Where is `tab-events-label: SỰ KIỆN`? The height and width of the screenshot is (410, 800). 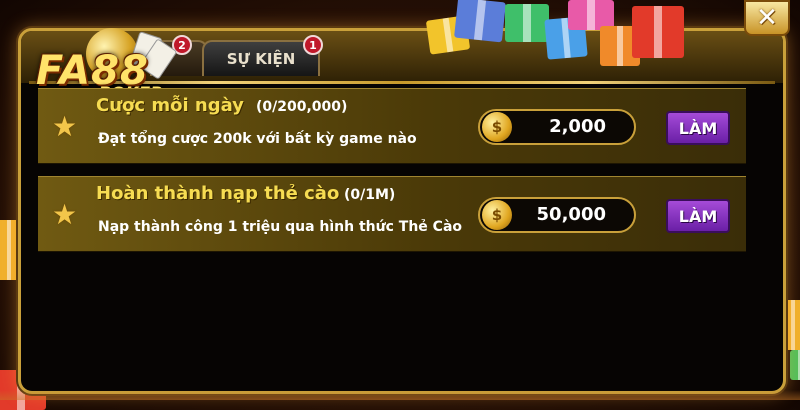
tab-events-label: SỰ KIỆN is located at coordinates (261, 59).